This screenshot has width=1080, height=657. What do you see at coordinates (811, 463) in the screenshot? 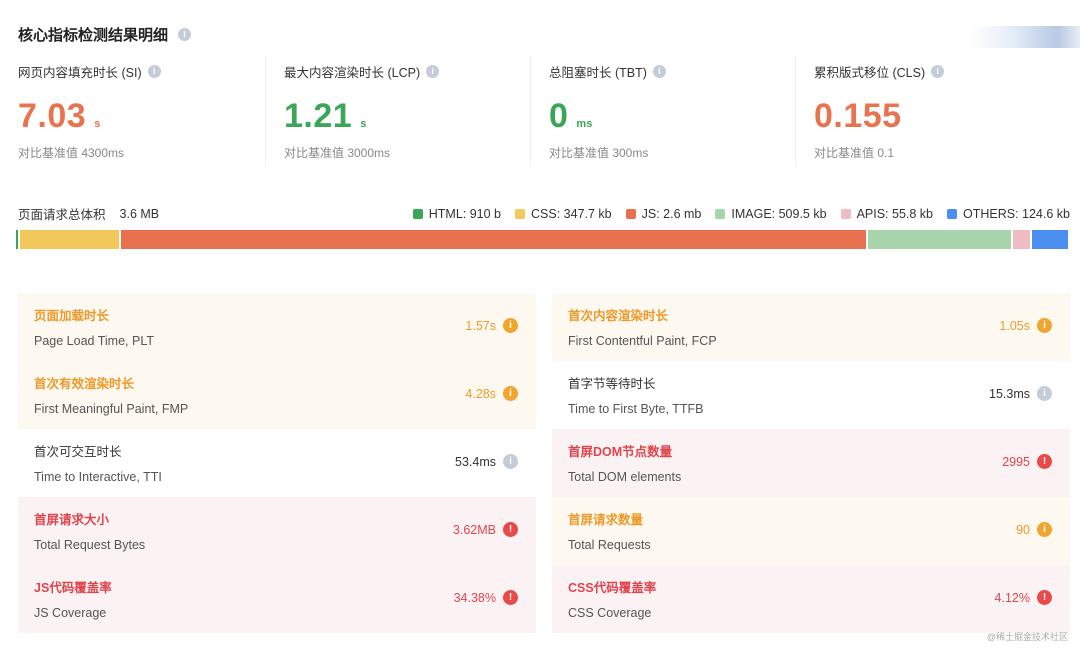
I see `detail-card: 首屏DOM节点数量 Total DOM elements 2995!` at bounding box center [811, 463].